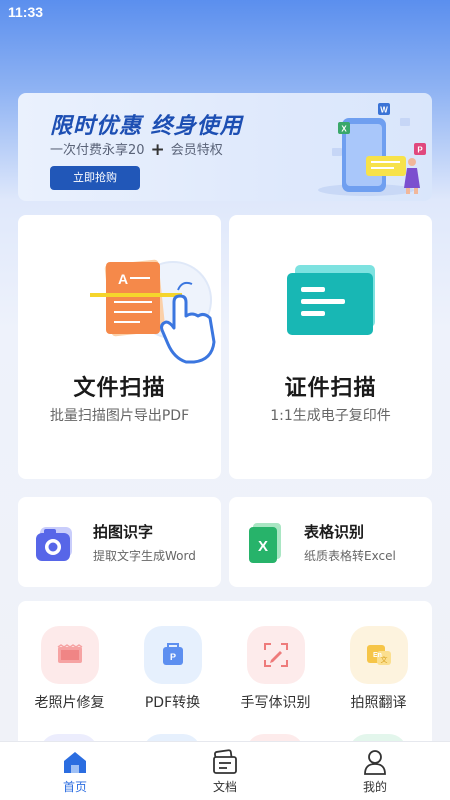  I want to click on pdf-convert-icon: P, so click(172, 654).